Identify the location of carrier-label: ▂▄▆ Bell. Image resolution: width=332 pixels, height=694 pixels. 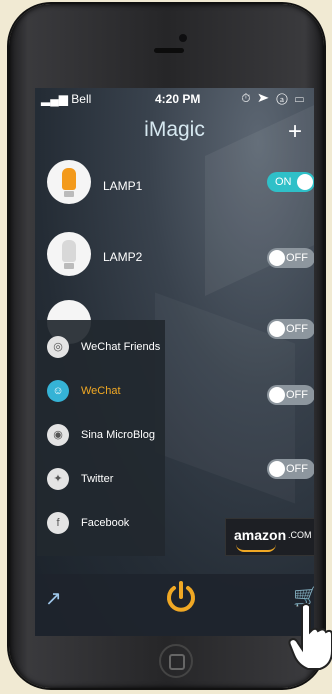
(66, 99).